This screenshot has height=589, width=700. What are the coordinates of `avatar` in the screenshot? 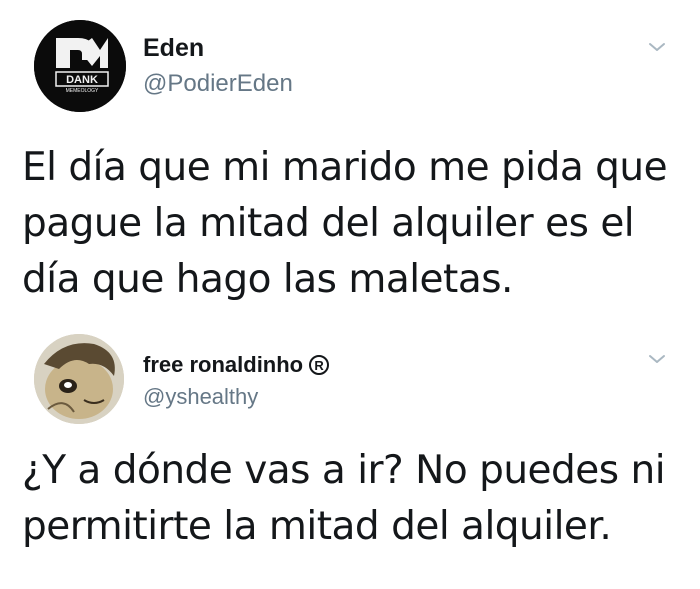 It's located at (79, 379).